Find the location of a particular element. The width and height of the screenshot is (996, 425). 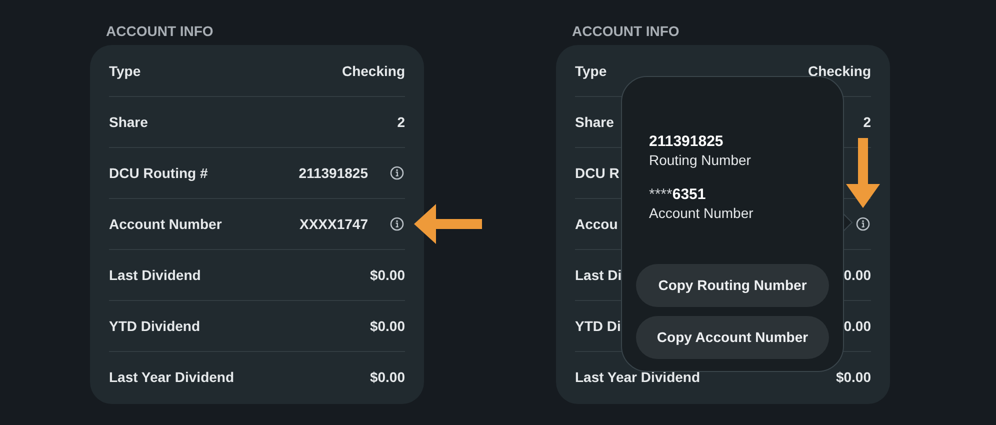

copy-button: Copy Routing Number is located at coordinates (732, 285).